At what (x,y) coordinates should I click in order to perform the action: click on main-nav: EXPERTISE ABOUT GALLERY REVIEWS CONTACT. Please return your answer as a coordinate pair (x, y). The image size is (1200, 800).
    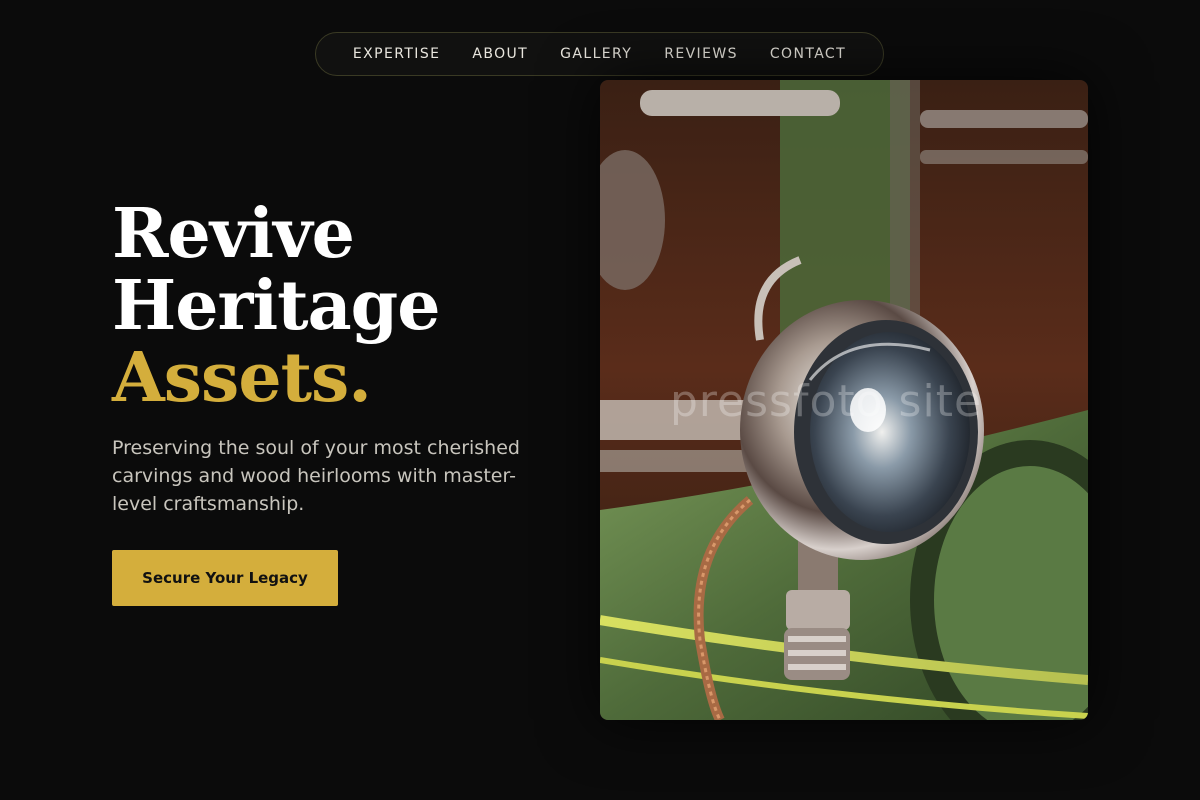
    Looking at the image, I should click on (599, 54).